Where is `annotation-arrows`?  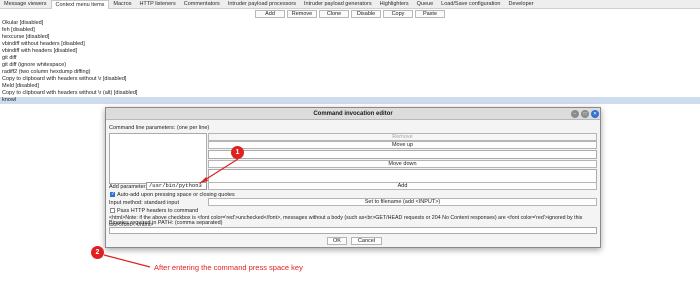
annotation-arrows is located at coordinates (171, 213).